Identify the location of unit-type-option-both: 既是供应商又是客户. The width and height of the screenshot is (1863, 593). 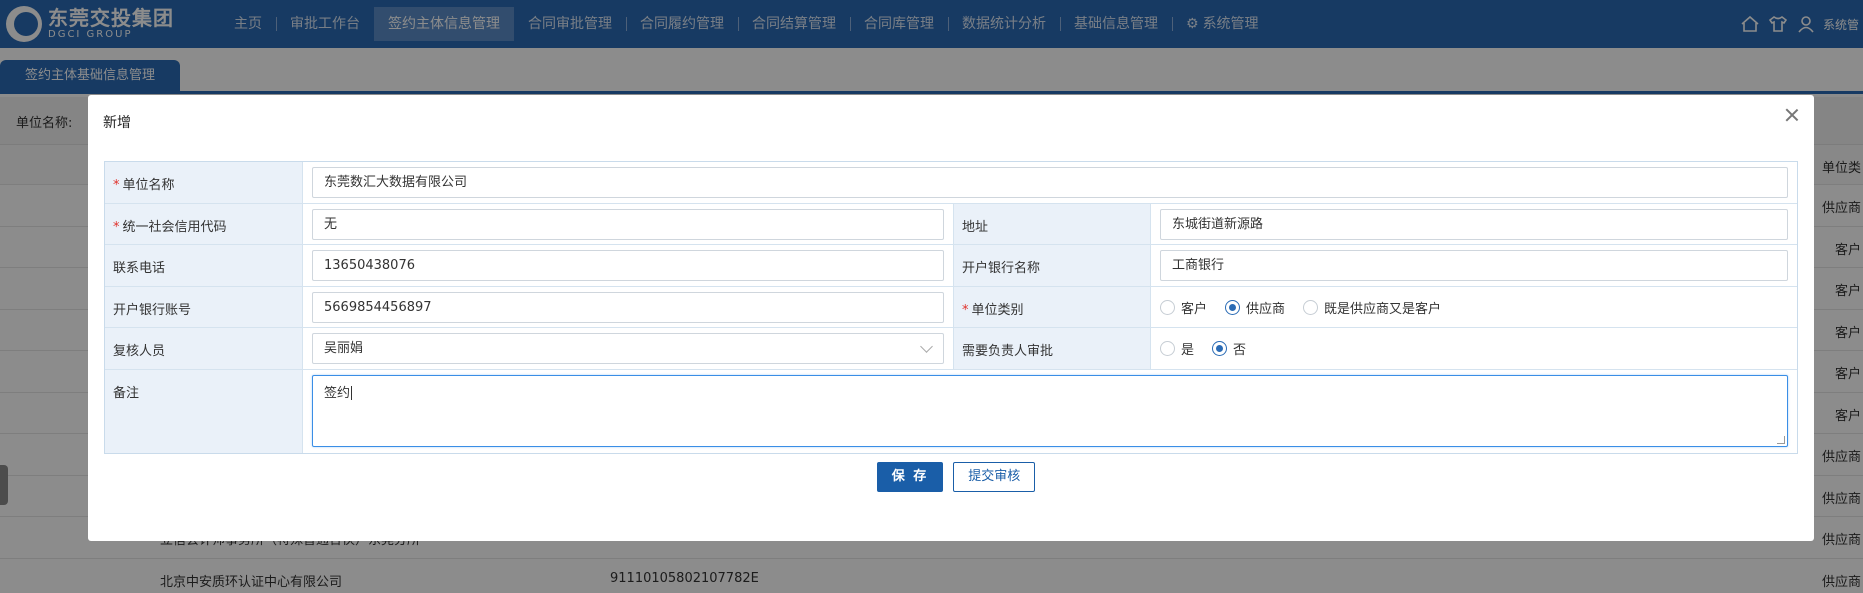
(1372, 307).